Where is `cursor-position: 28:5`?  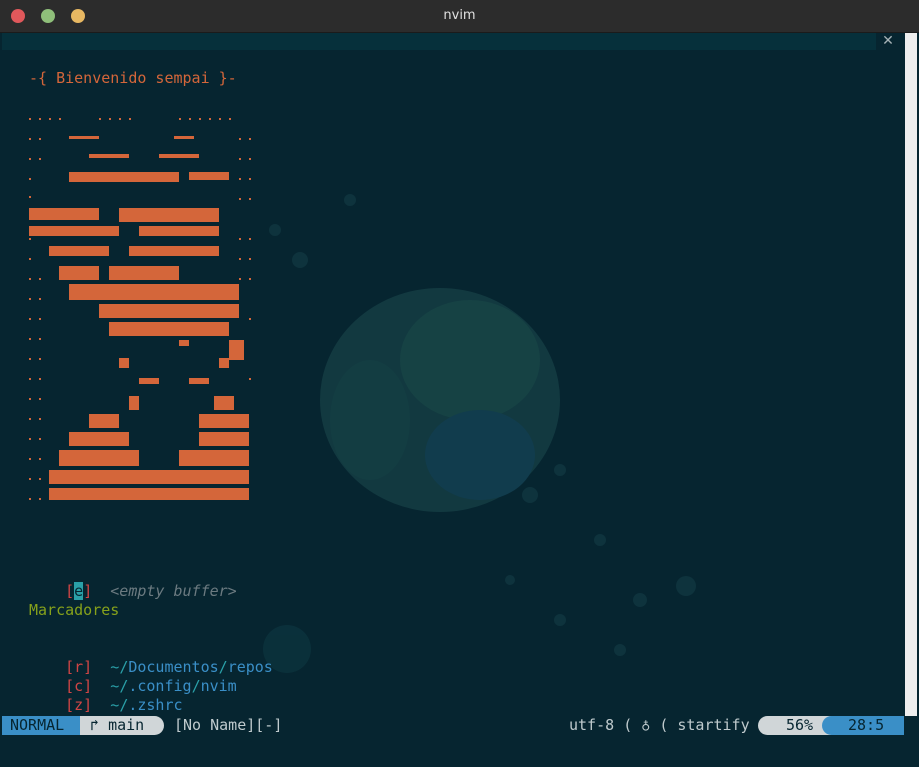 cursor-position: 28:5 is located at coordinates (863, 725).